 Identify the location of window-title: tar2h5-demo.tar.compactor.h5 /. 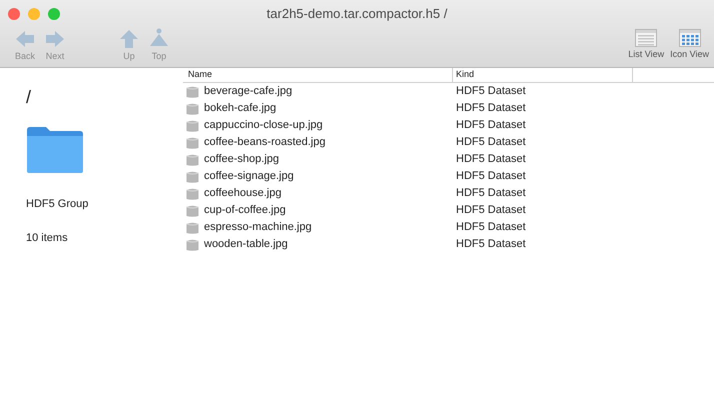
(357, 14).